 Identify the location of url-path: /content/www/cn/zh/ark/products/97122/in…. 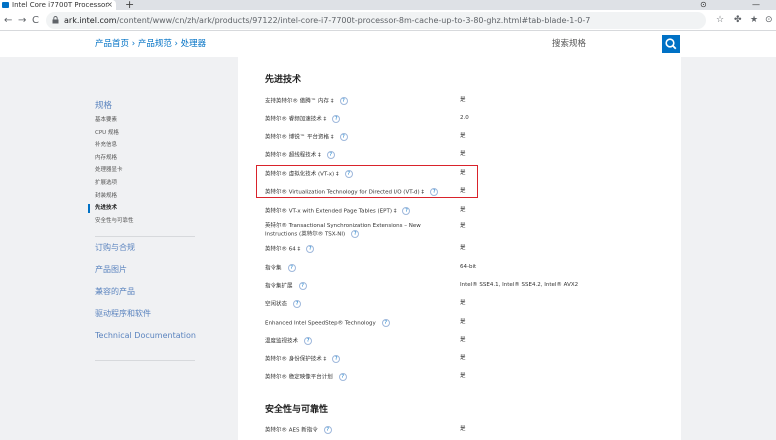
(353, 20).